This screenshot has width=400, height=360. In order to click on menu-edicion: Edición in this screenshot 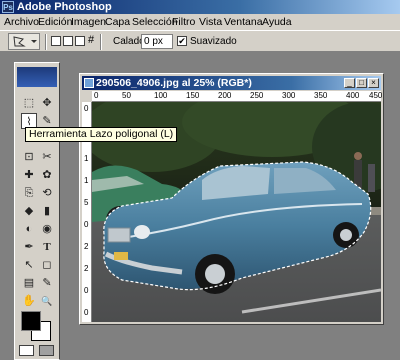, I will do `click(55, 22)`.